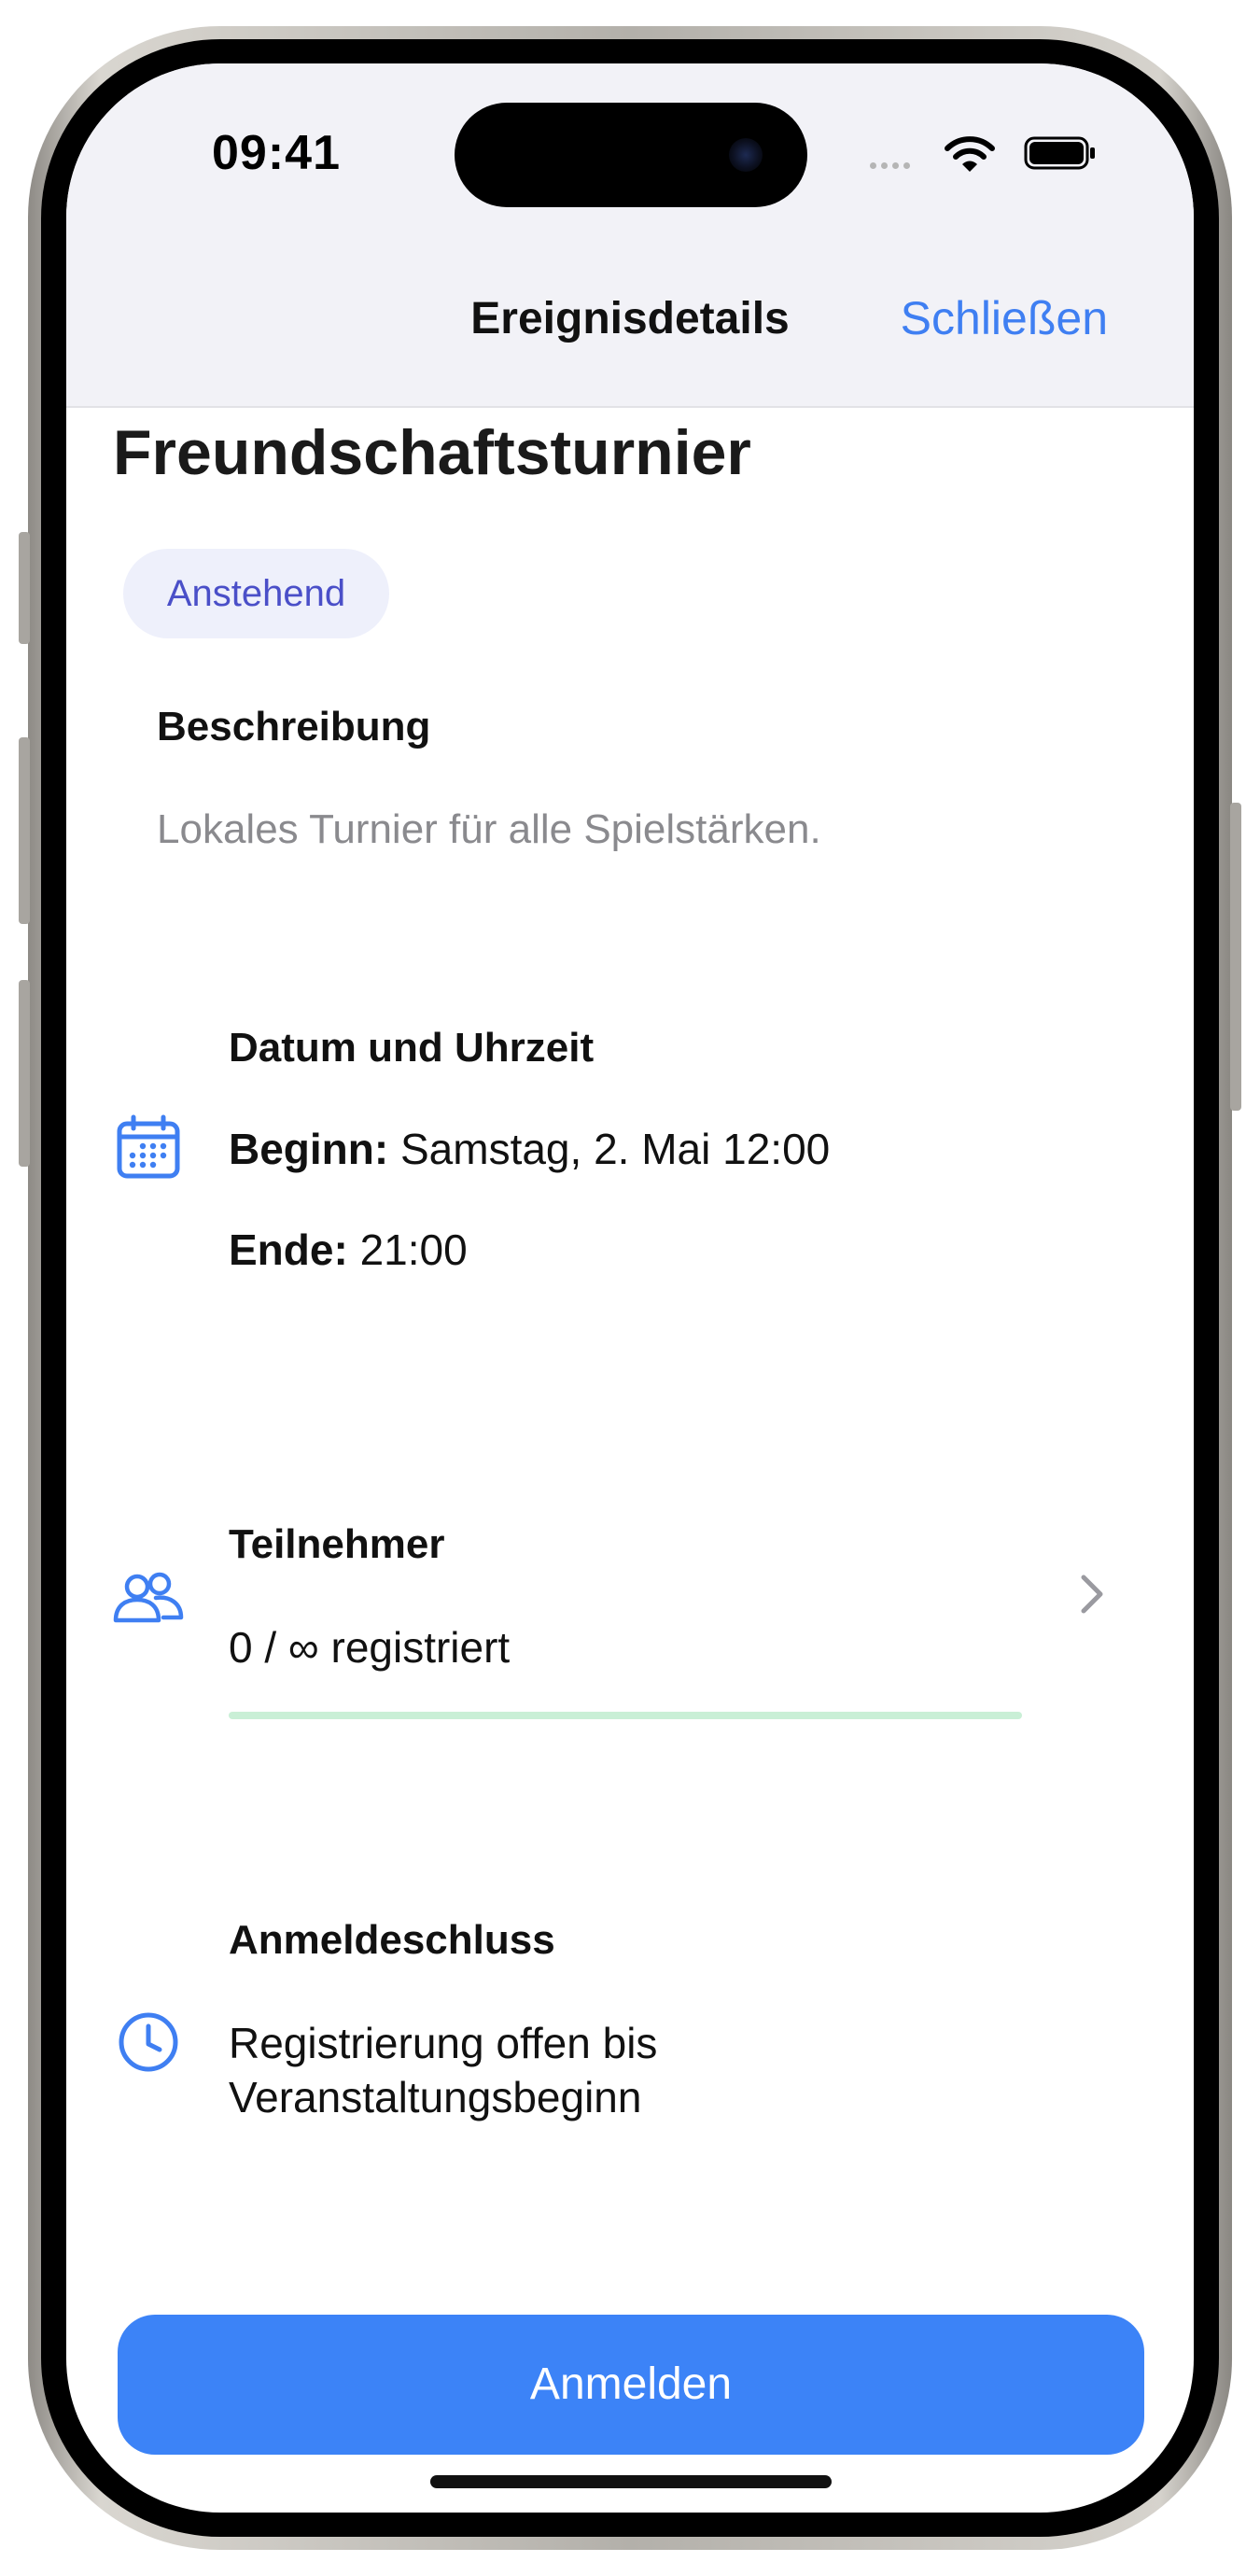 This screenshot has width=1260, height=2576. What do you see at coordinates (615, 1149) in the screenshot?
I see `start-value: Samstag, 2. Mai 12:00` at bounding box center [615, 1149].